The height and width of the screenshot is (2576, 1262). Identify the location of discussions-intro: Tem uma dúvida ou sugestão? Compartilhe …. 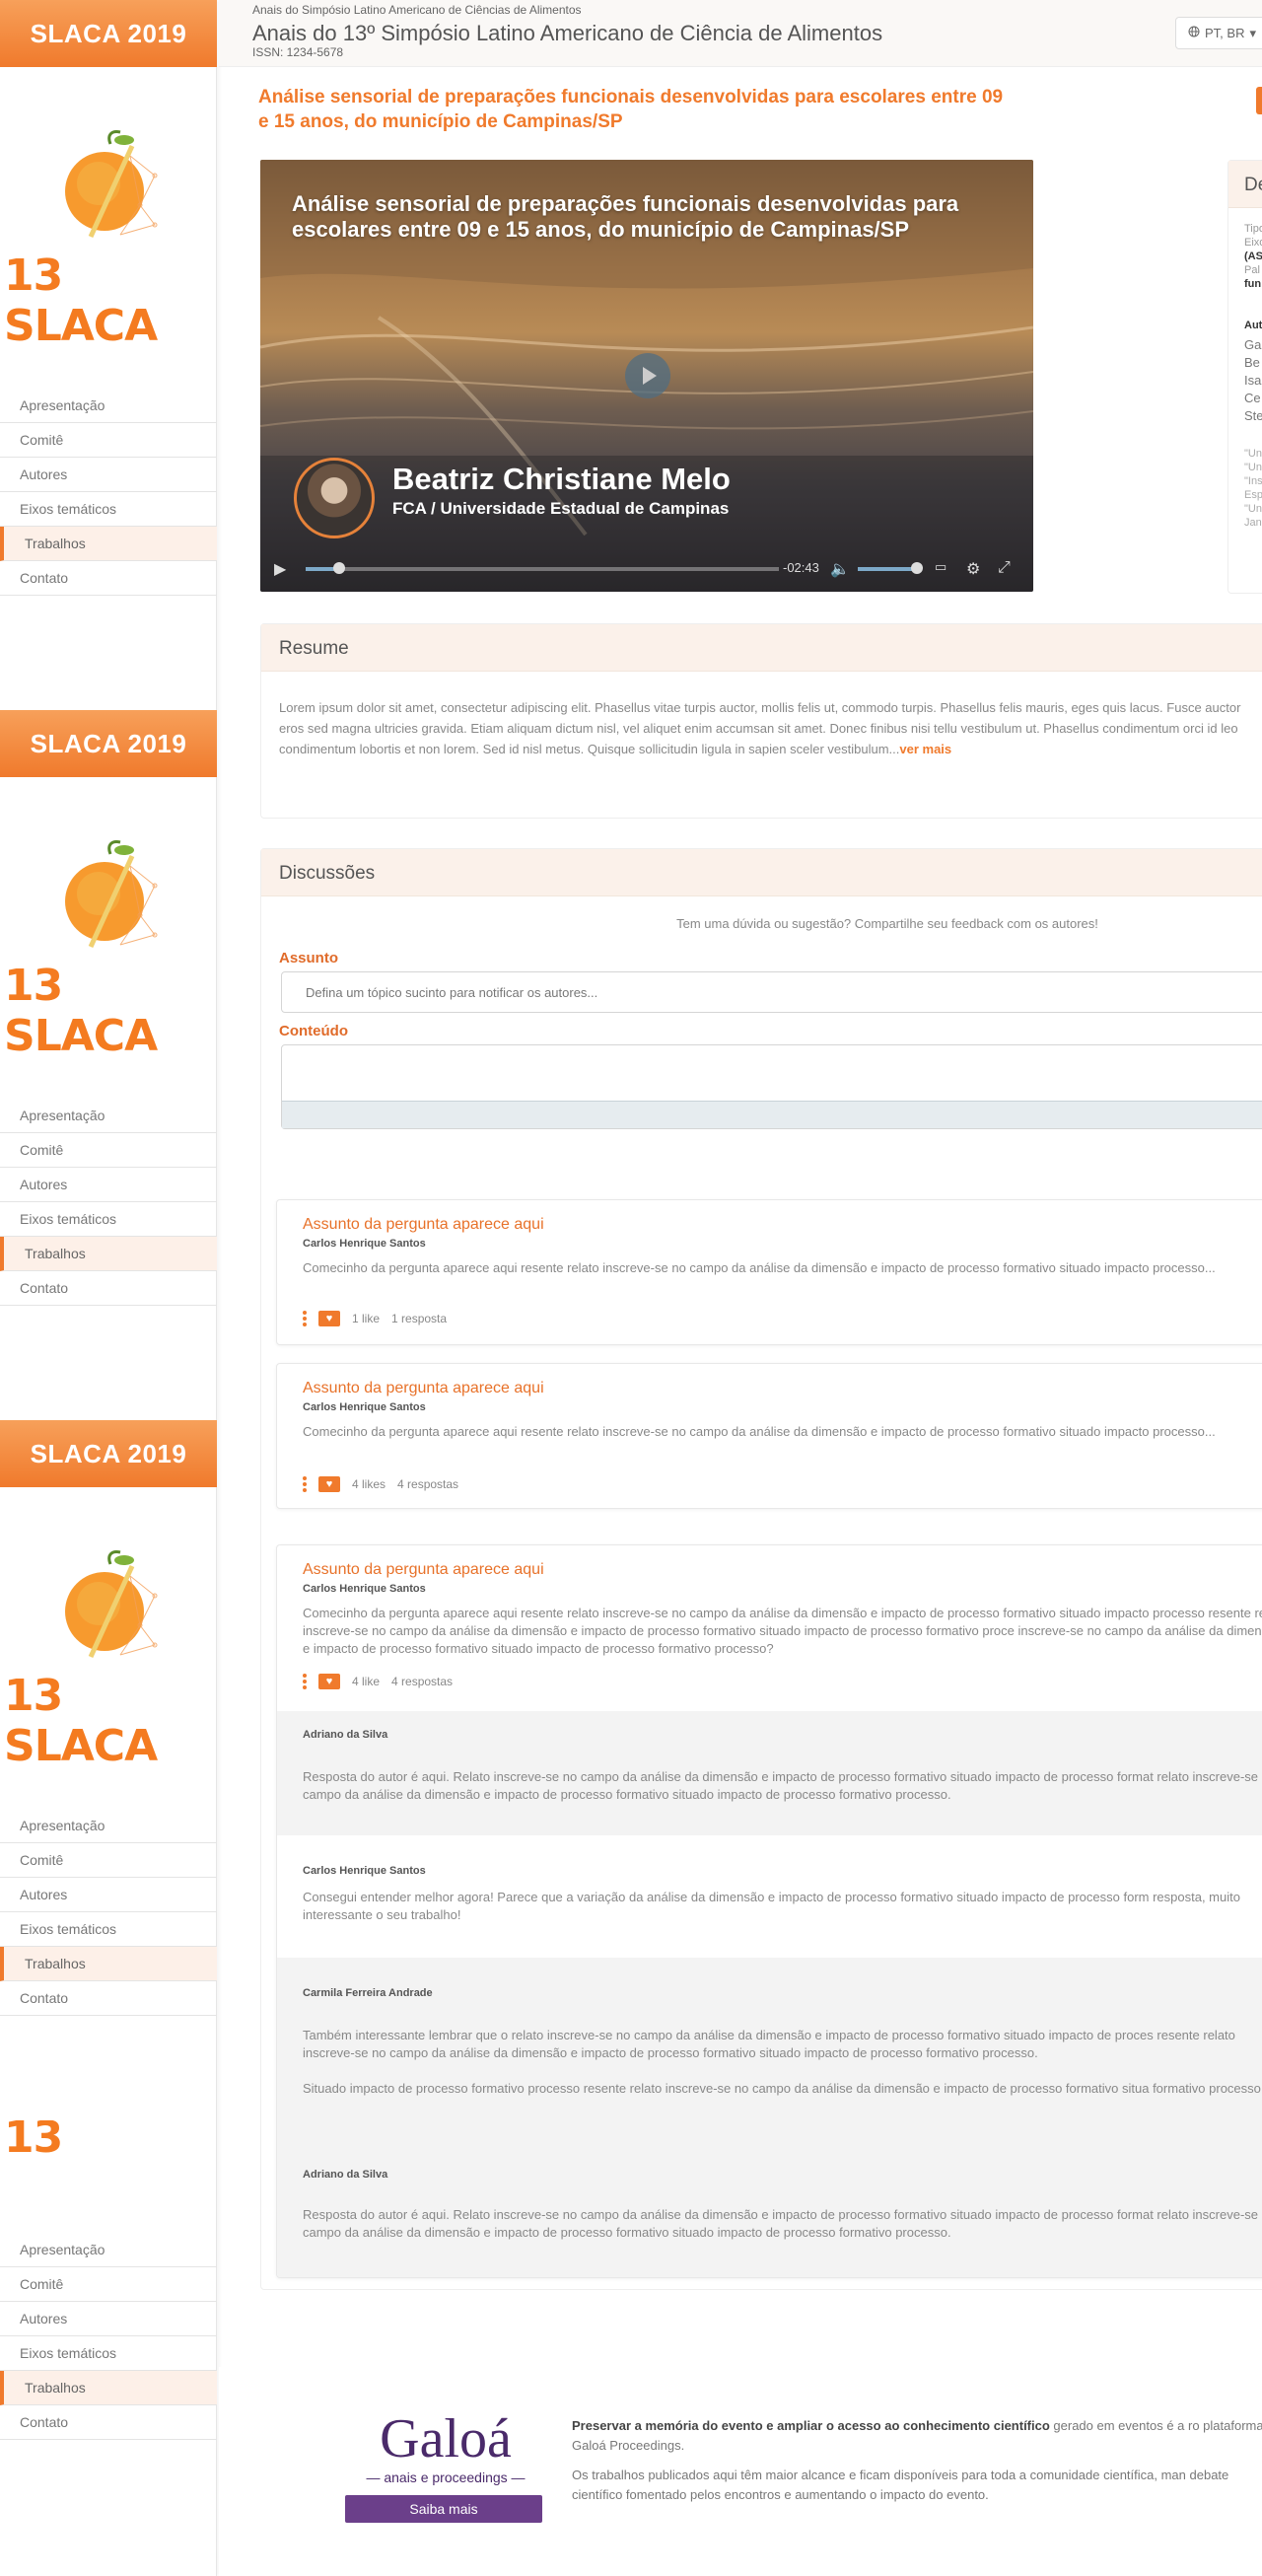
(887, 924).